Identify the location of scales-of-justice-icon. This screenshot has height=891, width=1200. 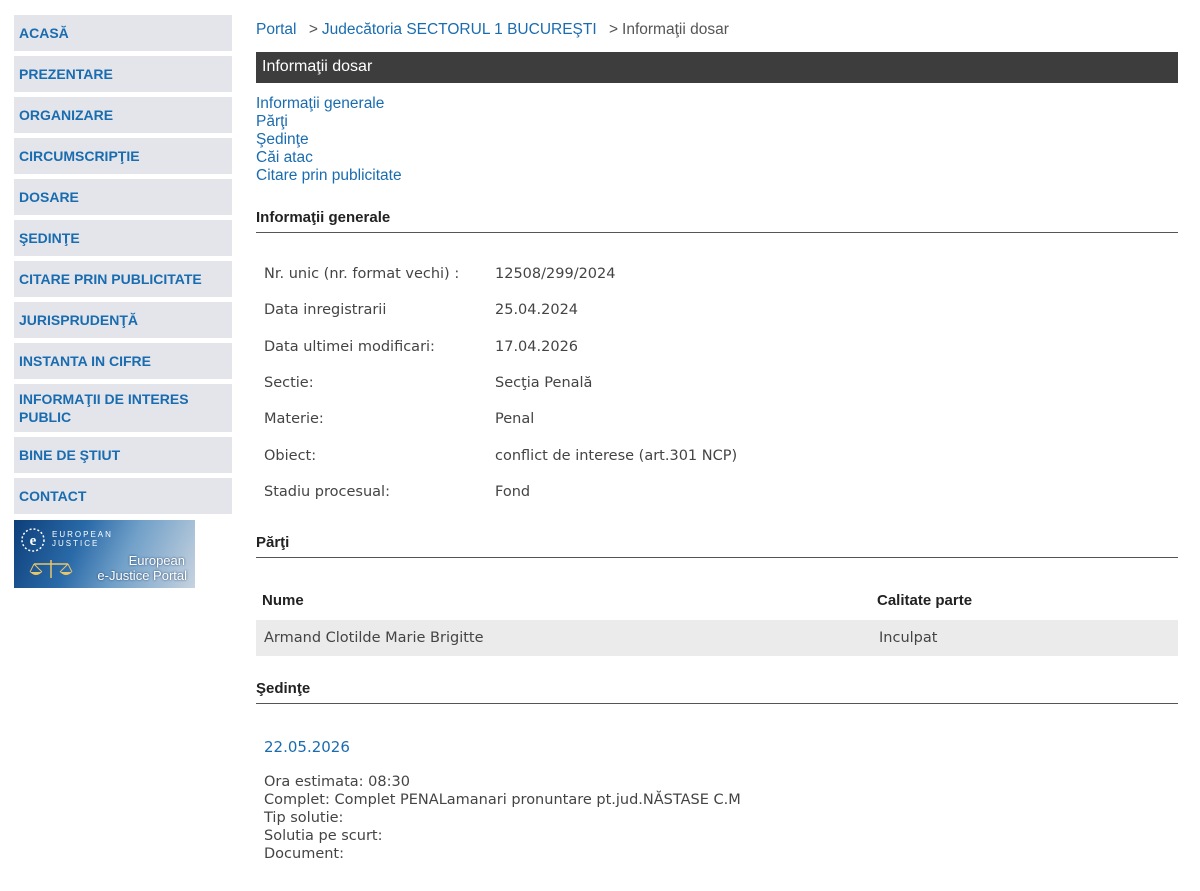
(51, 569).